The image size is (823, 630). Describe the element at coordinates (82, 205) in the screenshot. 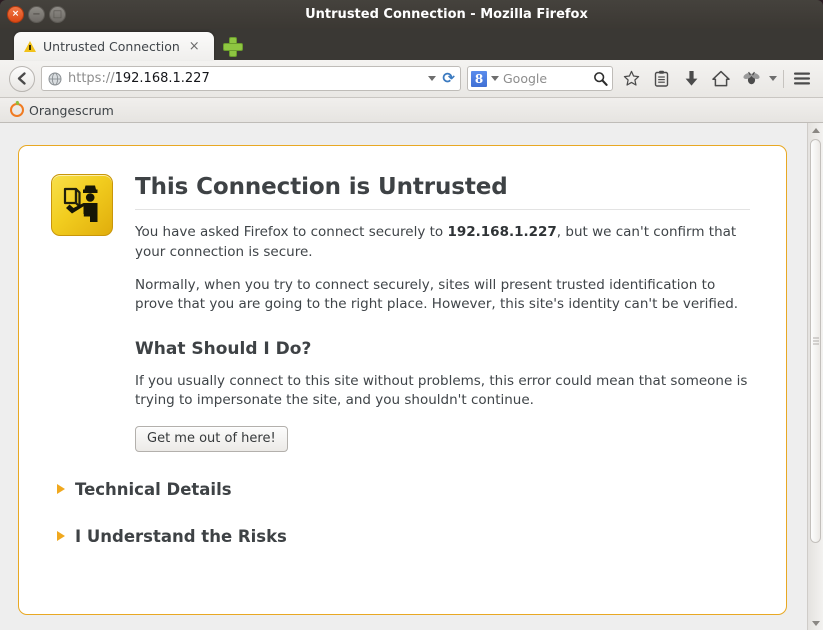

I see `guard-inspector-icon` at that location.